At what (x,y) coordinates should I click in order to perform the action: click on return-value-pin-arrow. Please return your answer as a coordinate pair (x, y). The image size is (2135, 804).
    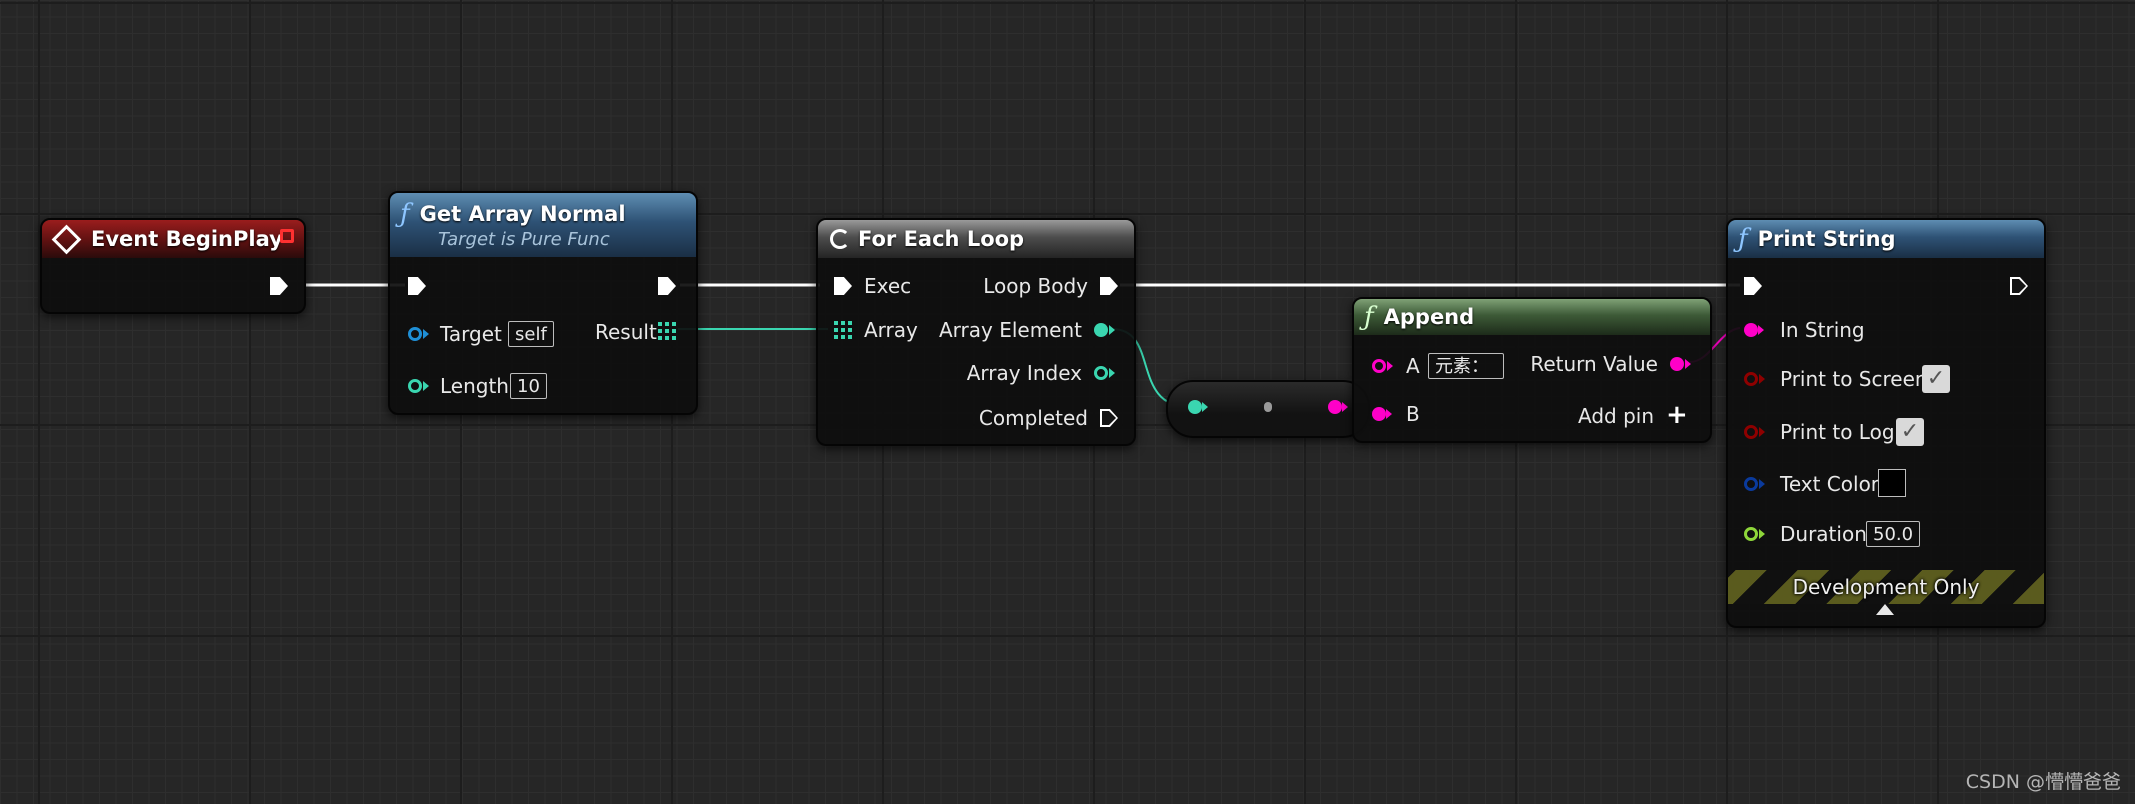
    Looking at the image, I should click on (1688, 364).